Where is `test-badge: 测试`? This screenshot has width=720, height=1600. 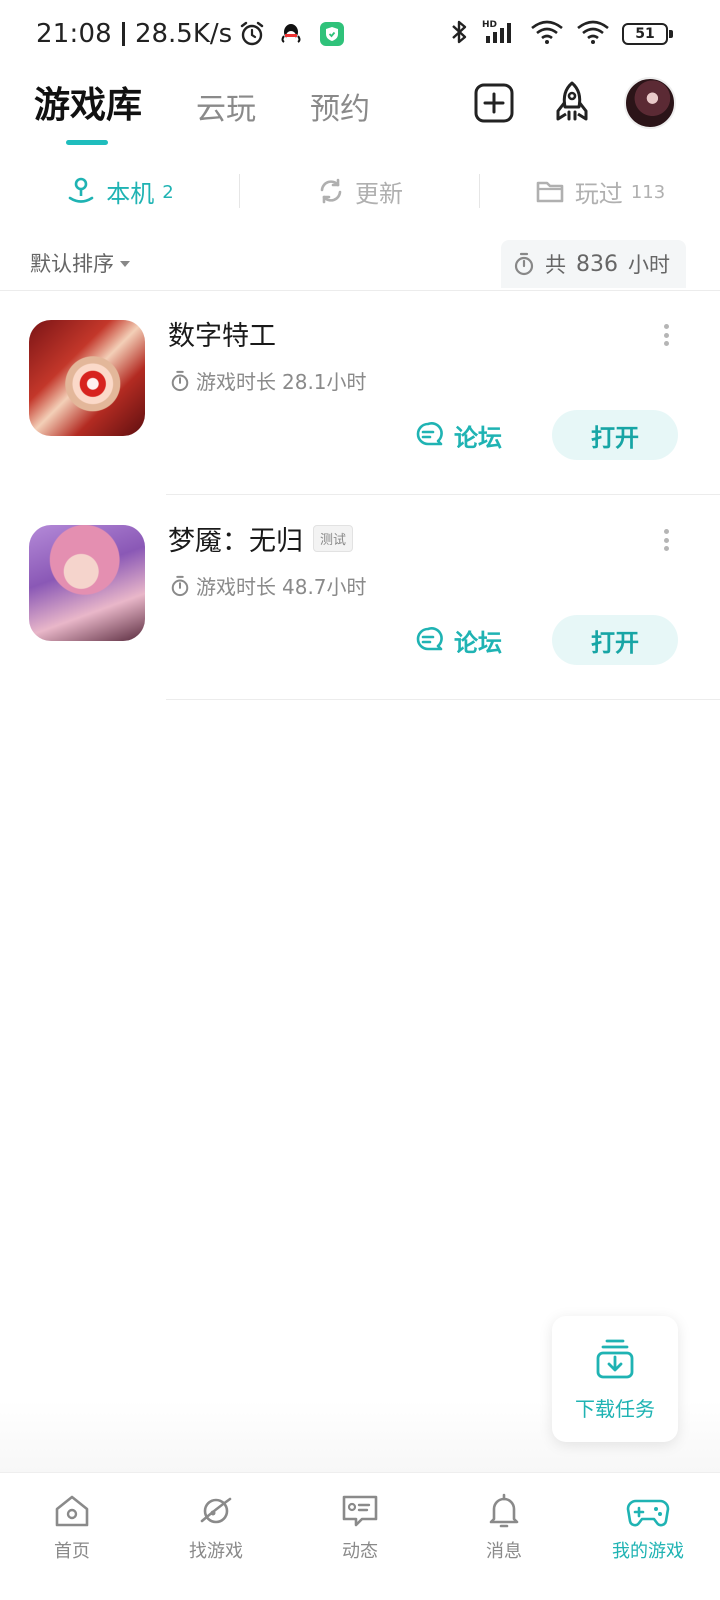
test-badge: 测试 is located at coordinates (333, 538).